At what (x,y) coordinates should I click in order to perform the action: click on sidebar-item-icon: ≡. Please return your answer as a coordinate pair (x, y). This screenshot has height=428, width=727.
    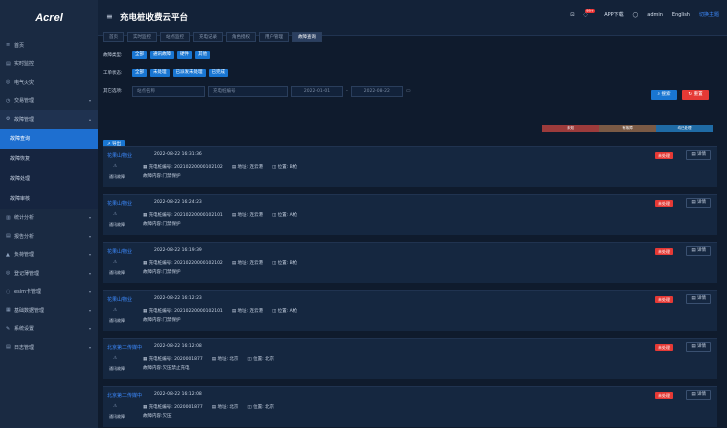
    Looking at the image, I should click on (8, 45).